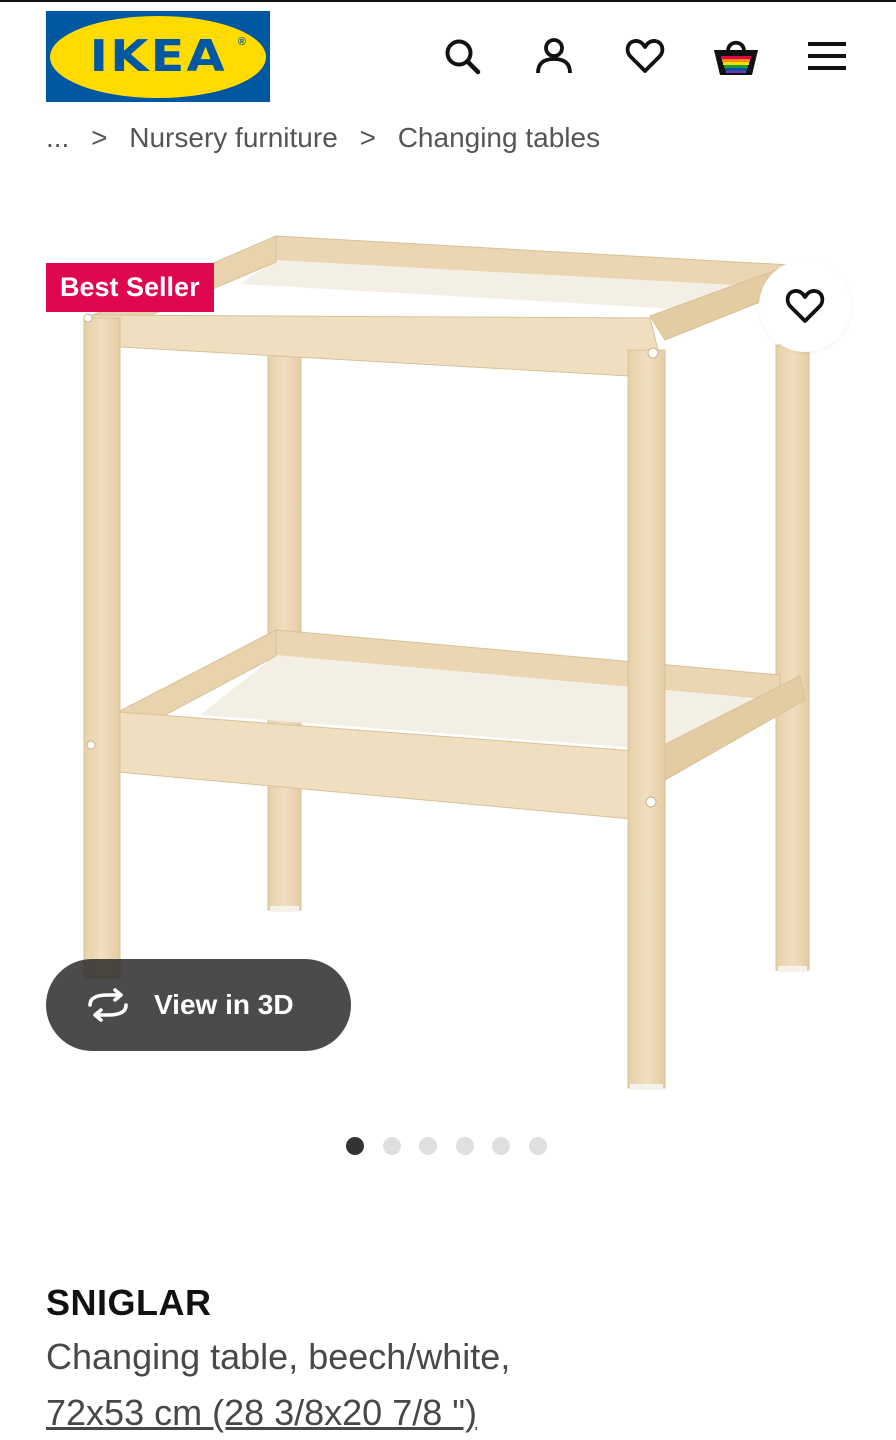 This screenshot has width=896, height=1440. Describe the element at coordinates (278, 1356) in the screenshot. I see `product-description: Changing table, beech/white,` at that location.